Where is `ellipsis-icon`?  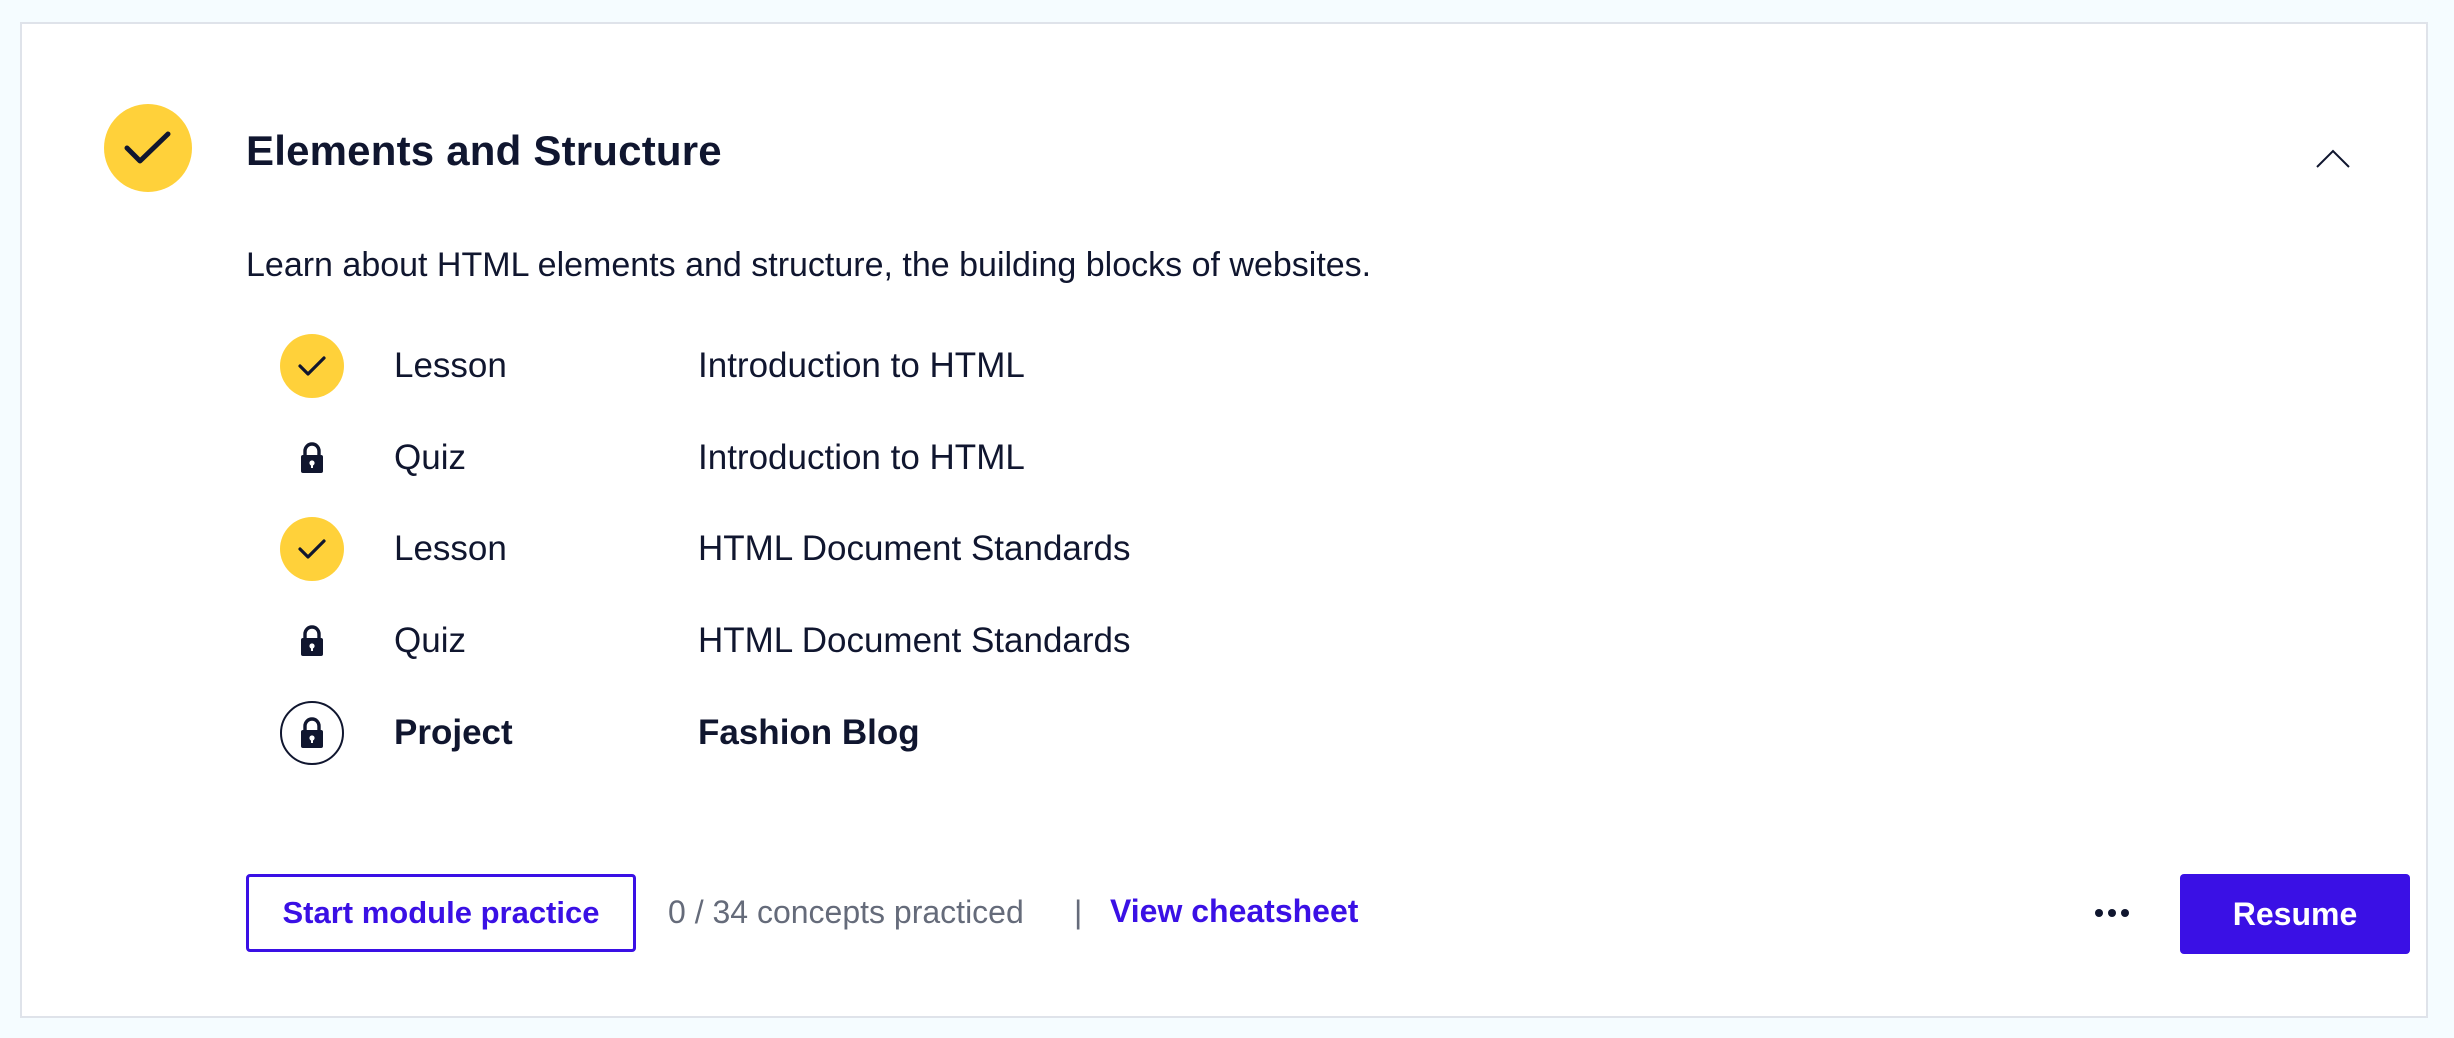
ellipsis-icon is located at coordinates (2112, 913).